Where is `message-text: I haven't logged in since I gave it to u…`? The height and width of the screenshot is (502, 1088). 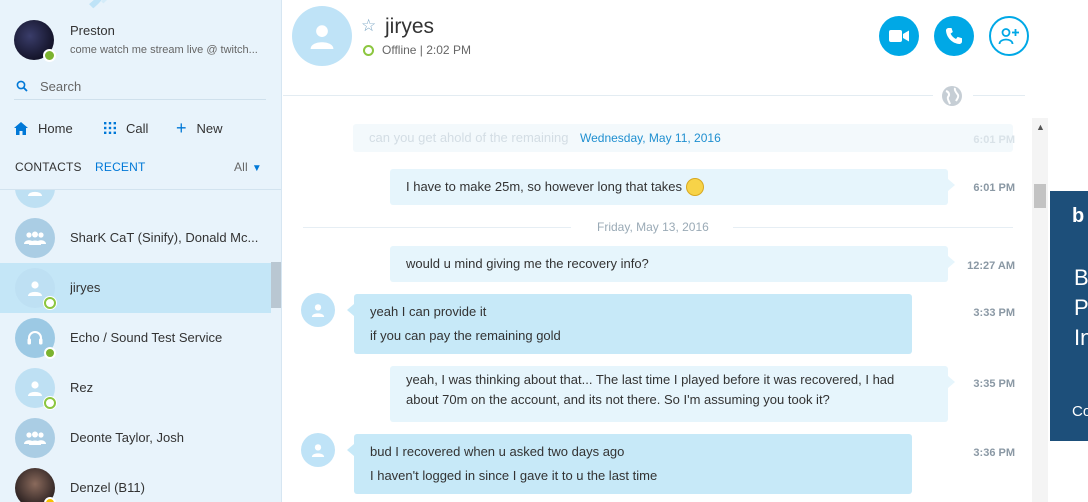
message-text: I haven't logged in since I gave it to u… is located at coordinates (514, 475).